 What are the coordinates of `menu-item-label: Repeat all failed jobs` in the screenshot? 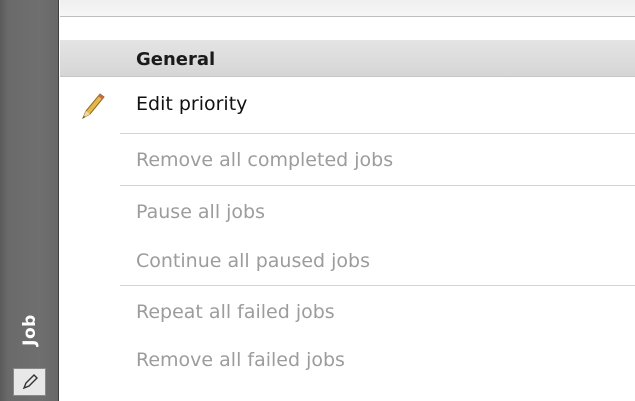 It's located at (235, 312).